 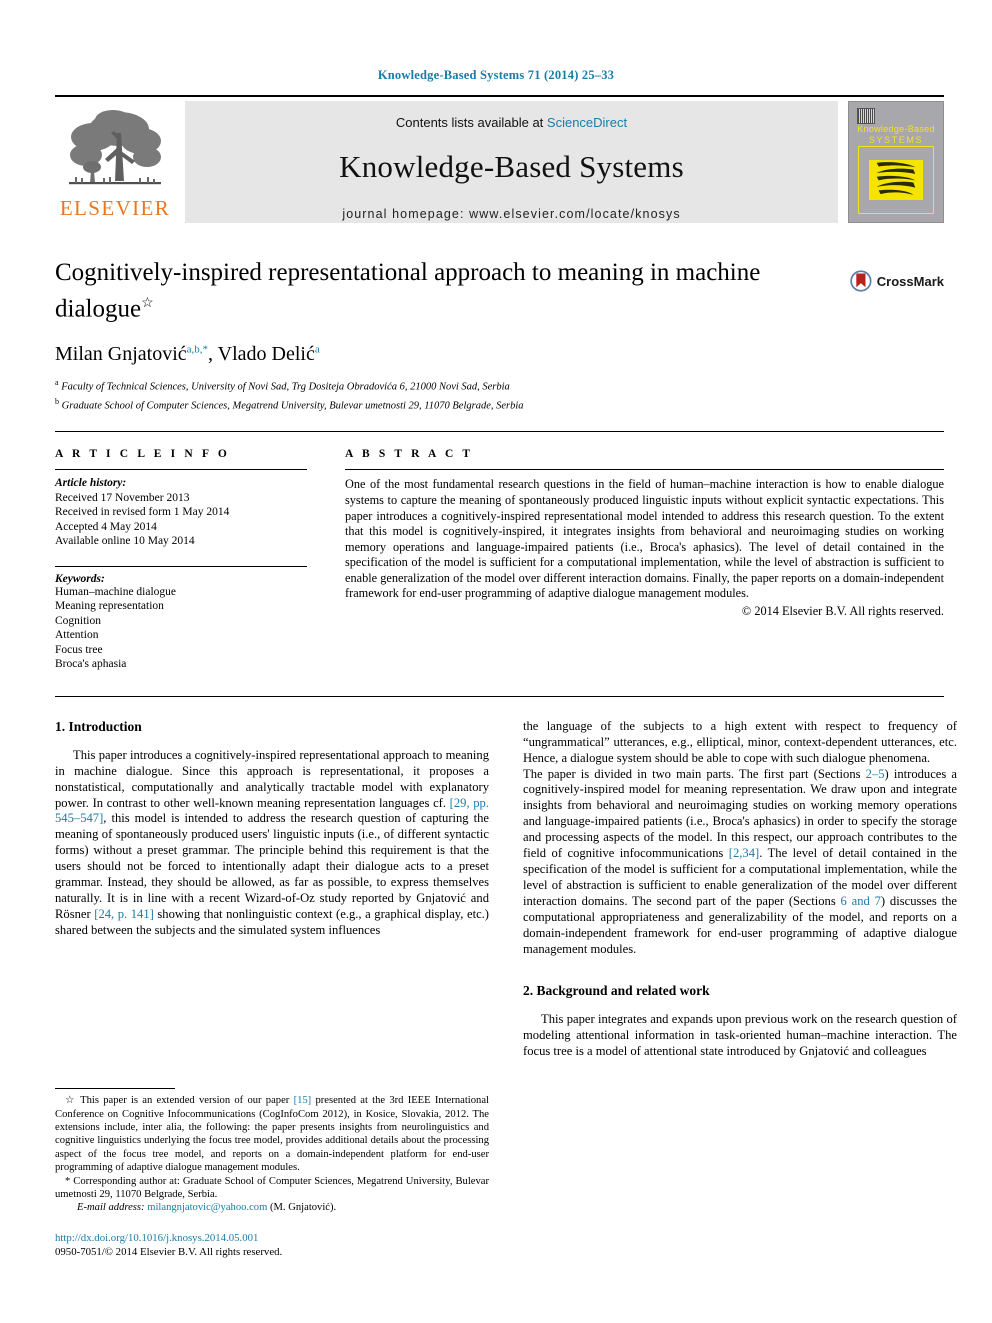 I want to click on keyword-item: Broca's aphasia, so click(x=91, y=664).